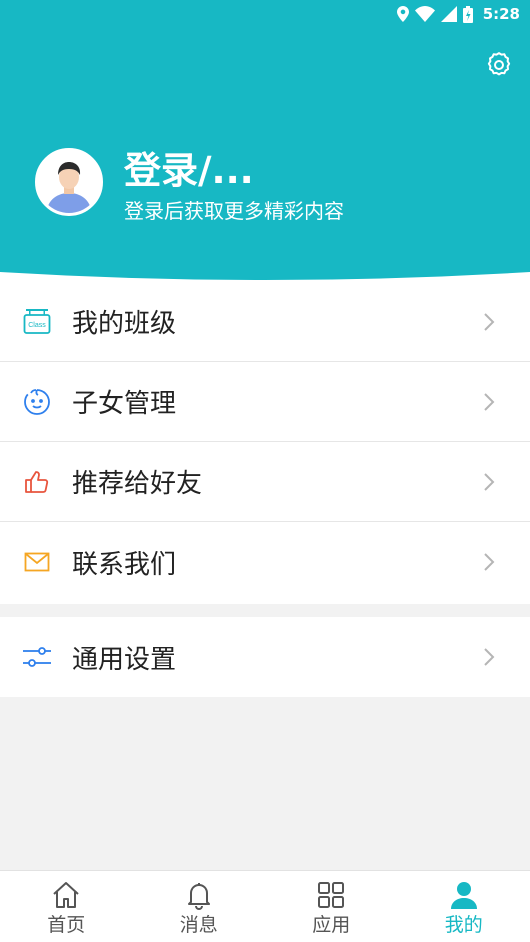  I want to click on menu-item-contact-us: 联系我们, so click(265, 562).